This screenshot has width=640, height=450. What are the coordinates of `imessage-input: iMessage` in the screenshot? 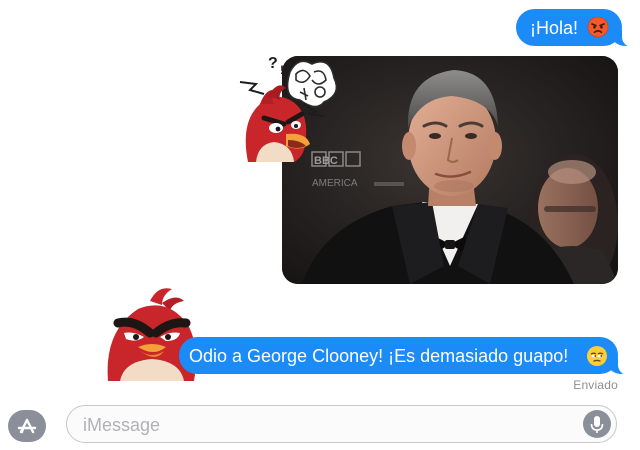 It's located at (341, 424).